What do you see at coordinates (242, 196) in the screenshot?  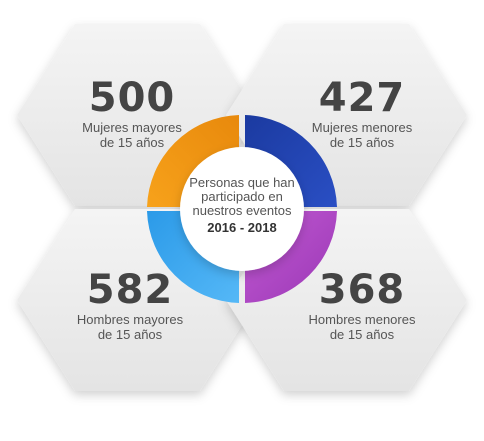 I see `center-caption-line2: participado en` at bounding box center [242, 196].